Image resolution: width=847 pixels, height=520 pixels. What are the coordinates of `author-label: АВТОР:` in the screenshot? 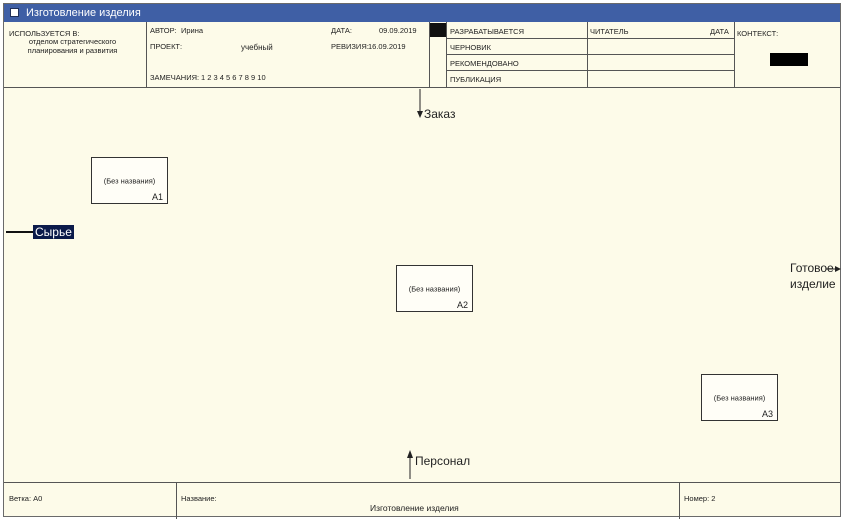 It's located at (163, 30).